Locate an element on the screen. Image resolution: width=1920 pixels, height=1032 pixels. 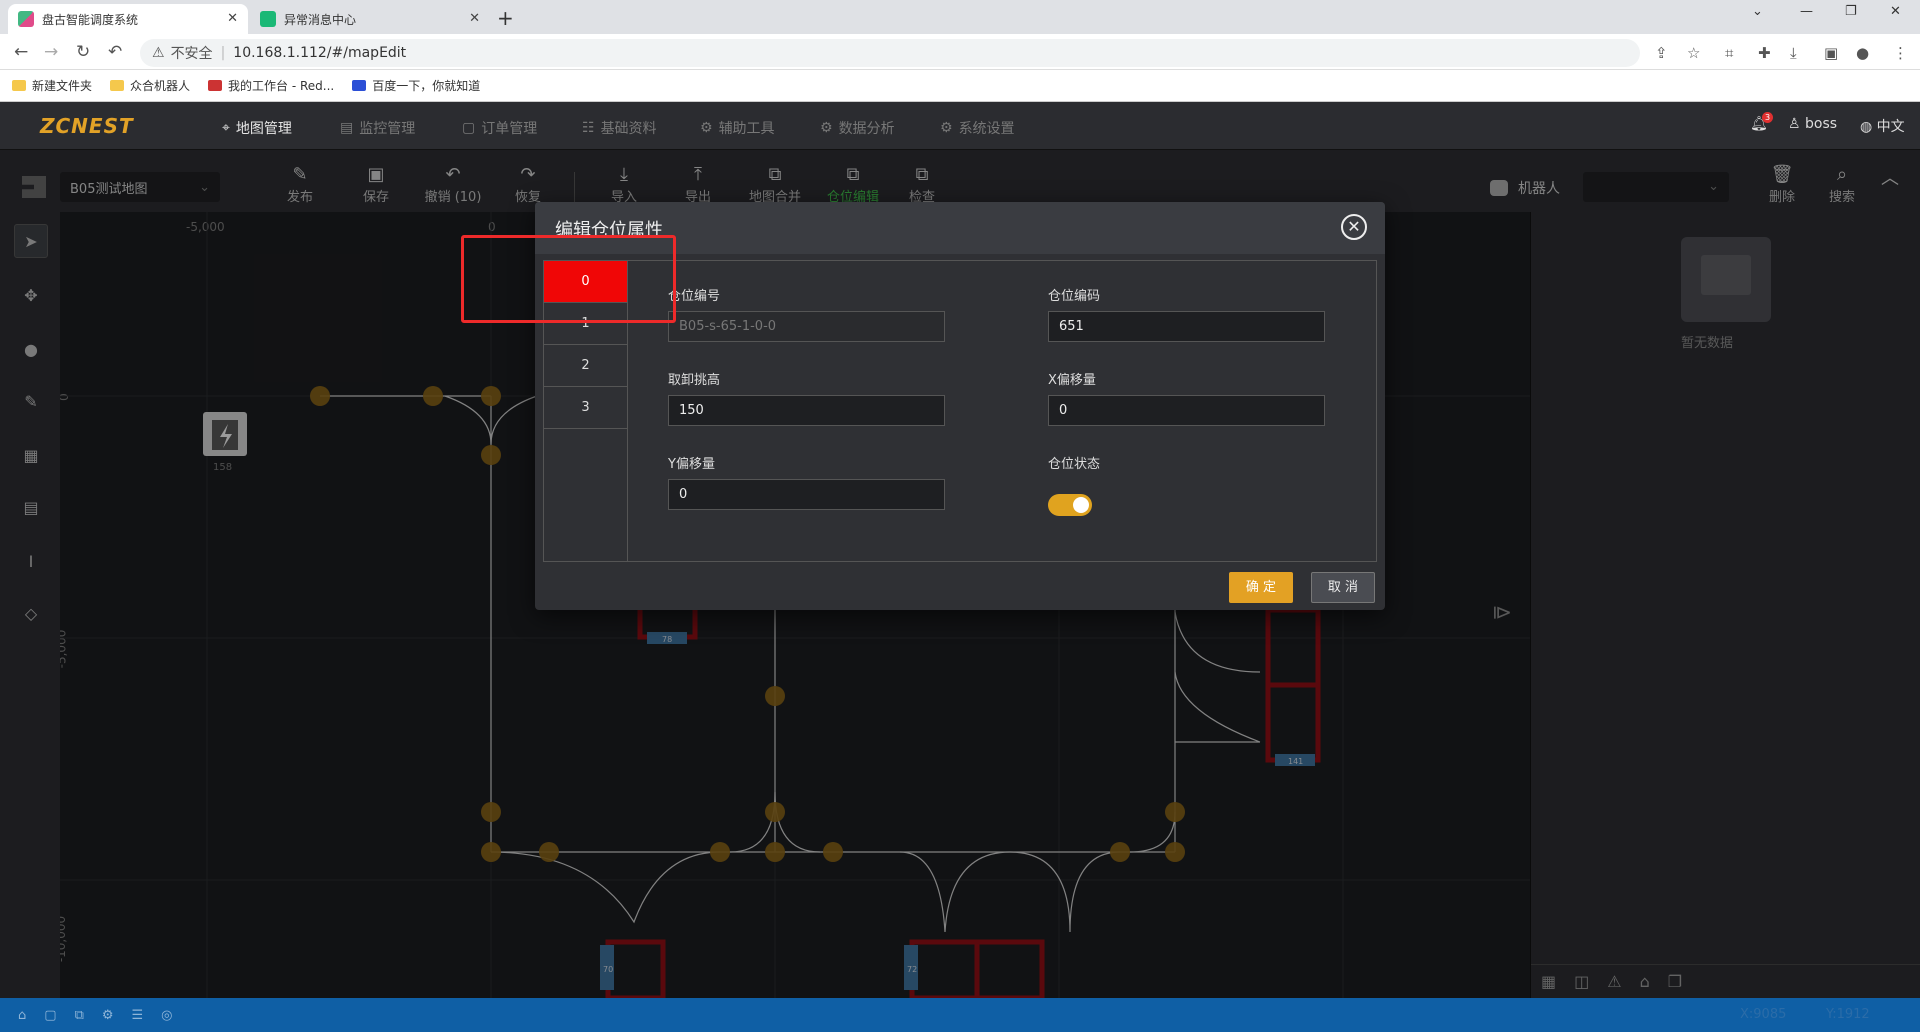
slot-index-item: 3 is located at coordinates (585, 408).